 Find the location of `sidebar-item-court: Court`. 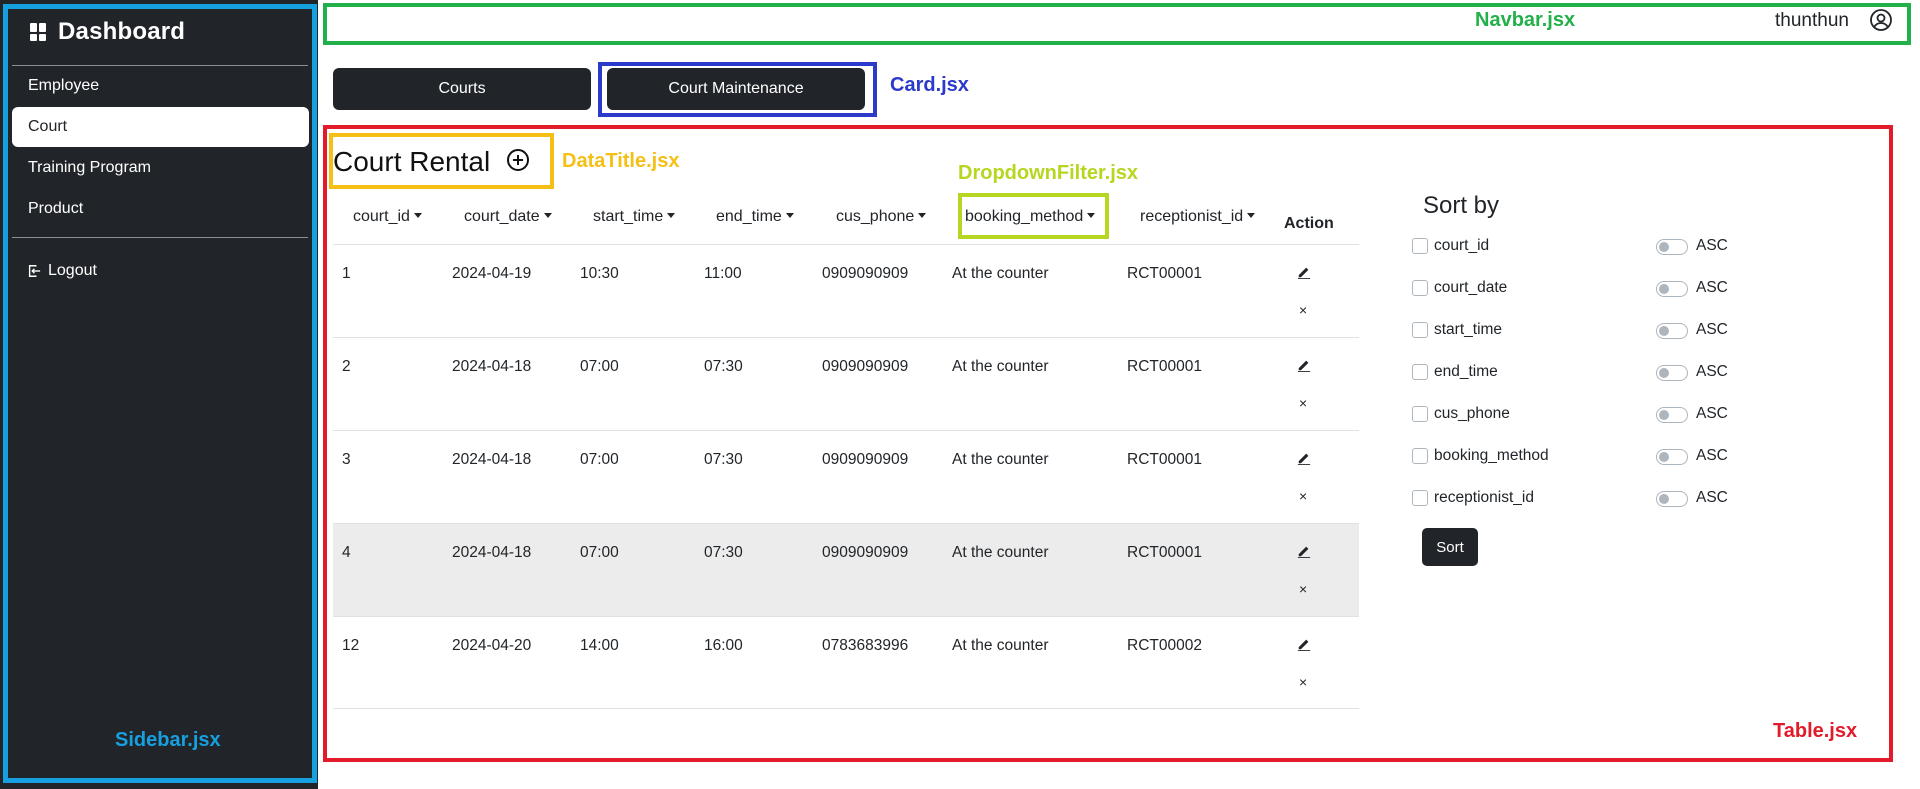

sidebar-item-court: Court is located at coordinates (160, 127).